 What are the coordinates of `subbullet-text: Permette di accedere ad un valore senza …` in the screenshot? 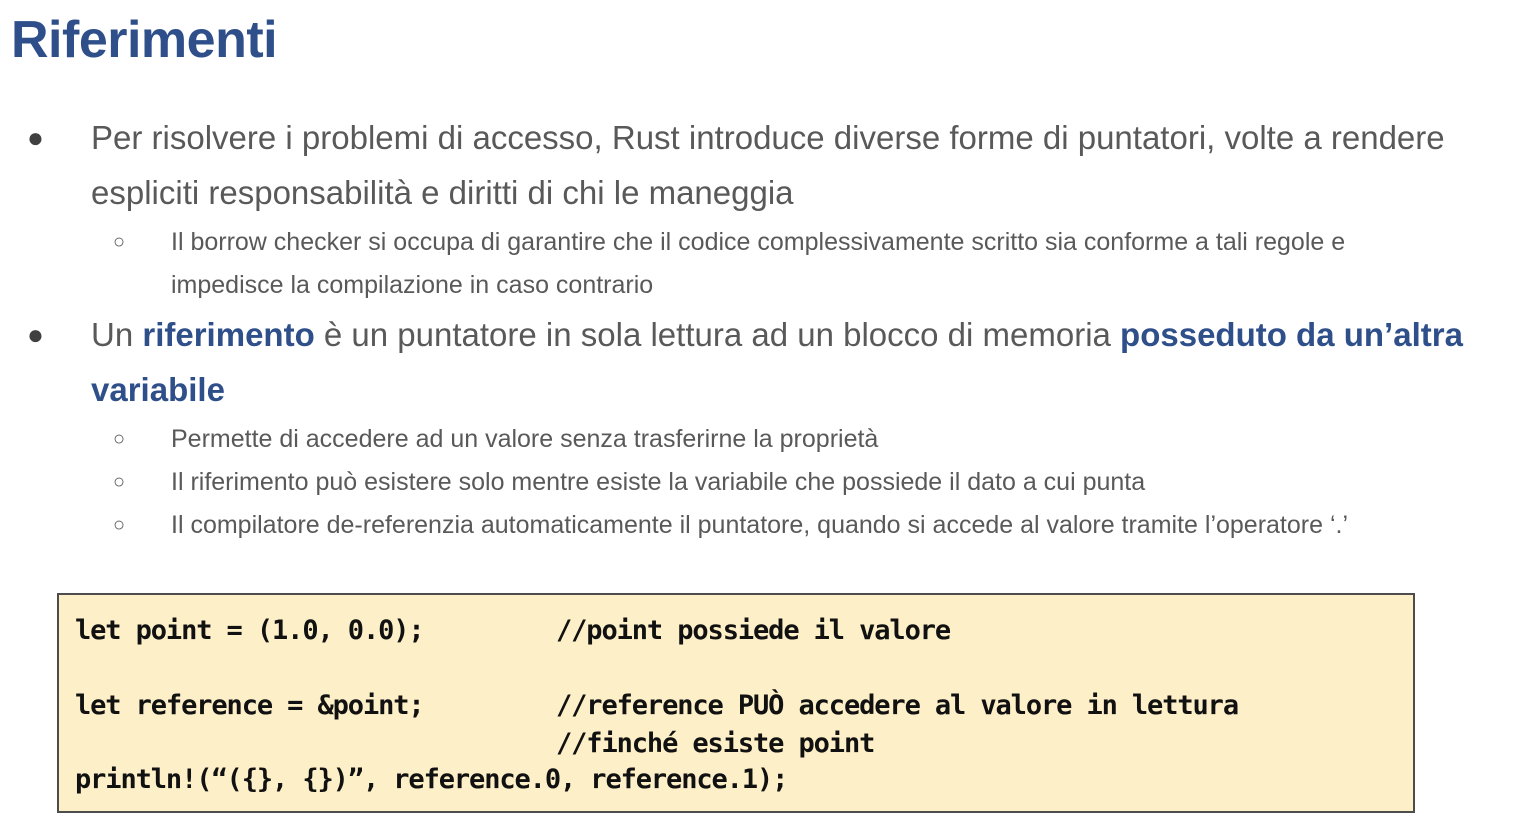 It's located at (525, 439).